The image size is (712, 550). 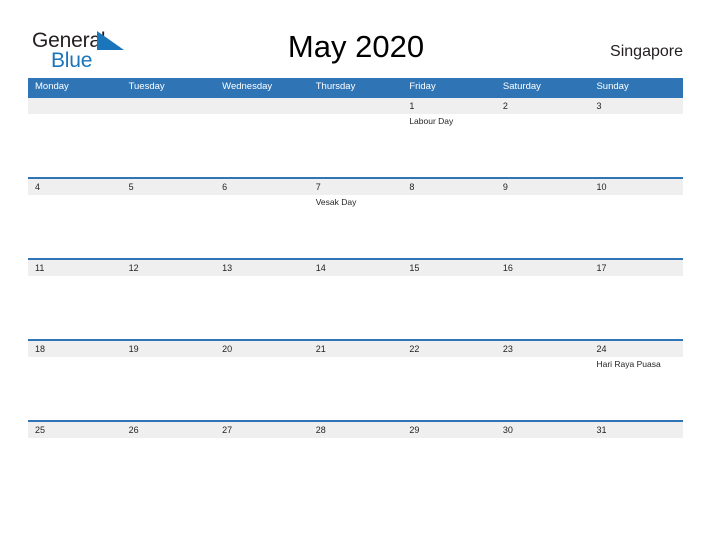 I want to click on day-number: 20, so click(x=227, y=349).